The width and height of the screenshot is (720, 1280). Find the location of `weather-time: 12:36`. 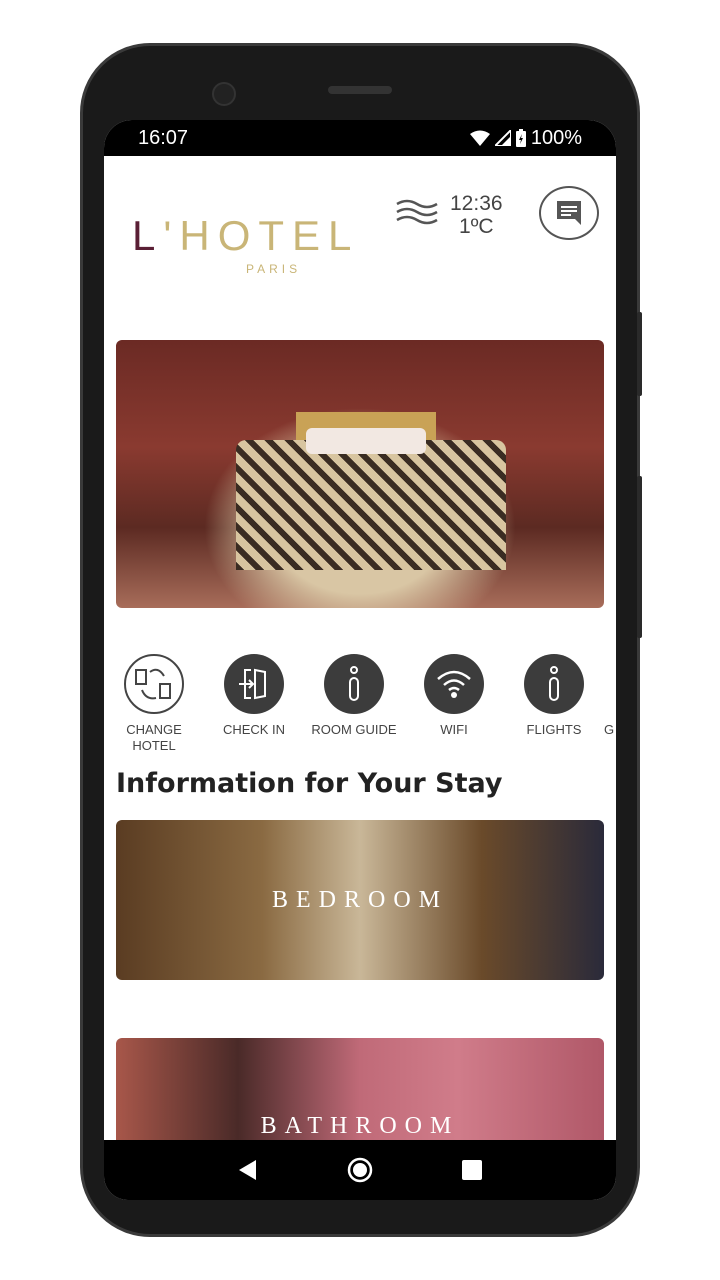

weather-time: 12:36 is located at coordinates (476, 203).